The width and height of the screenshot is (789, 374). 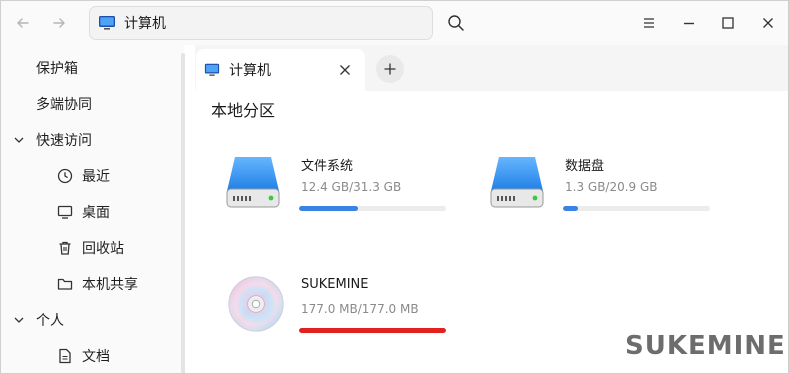 What do you see at coordinates (65, 248) in the screenshot?
I see `trash-icon` at bounding box center [65, 248].